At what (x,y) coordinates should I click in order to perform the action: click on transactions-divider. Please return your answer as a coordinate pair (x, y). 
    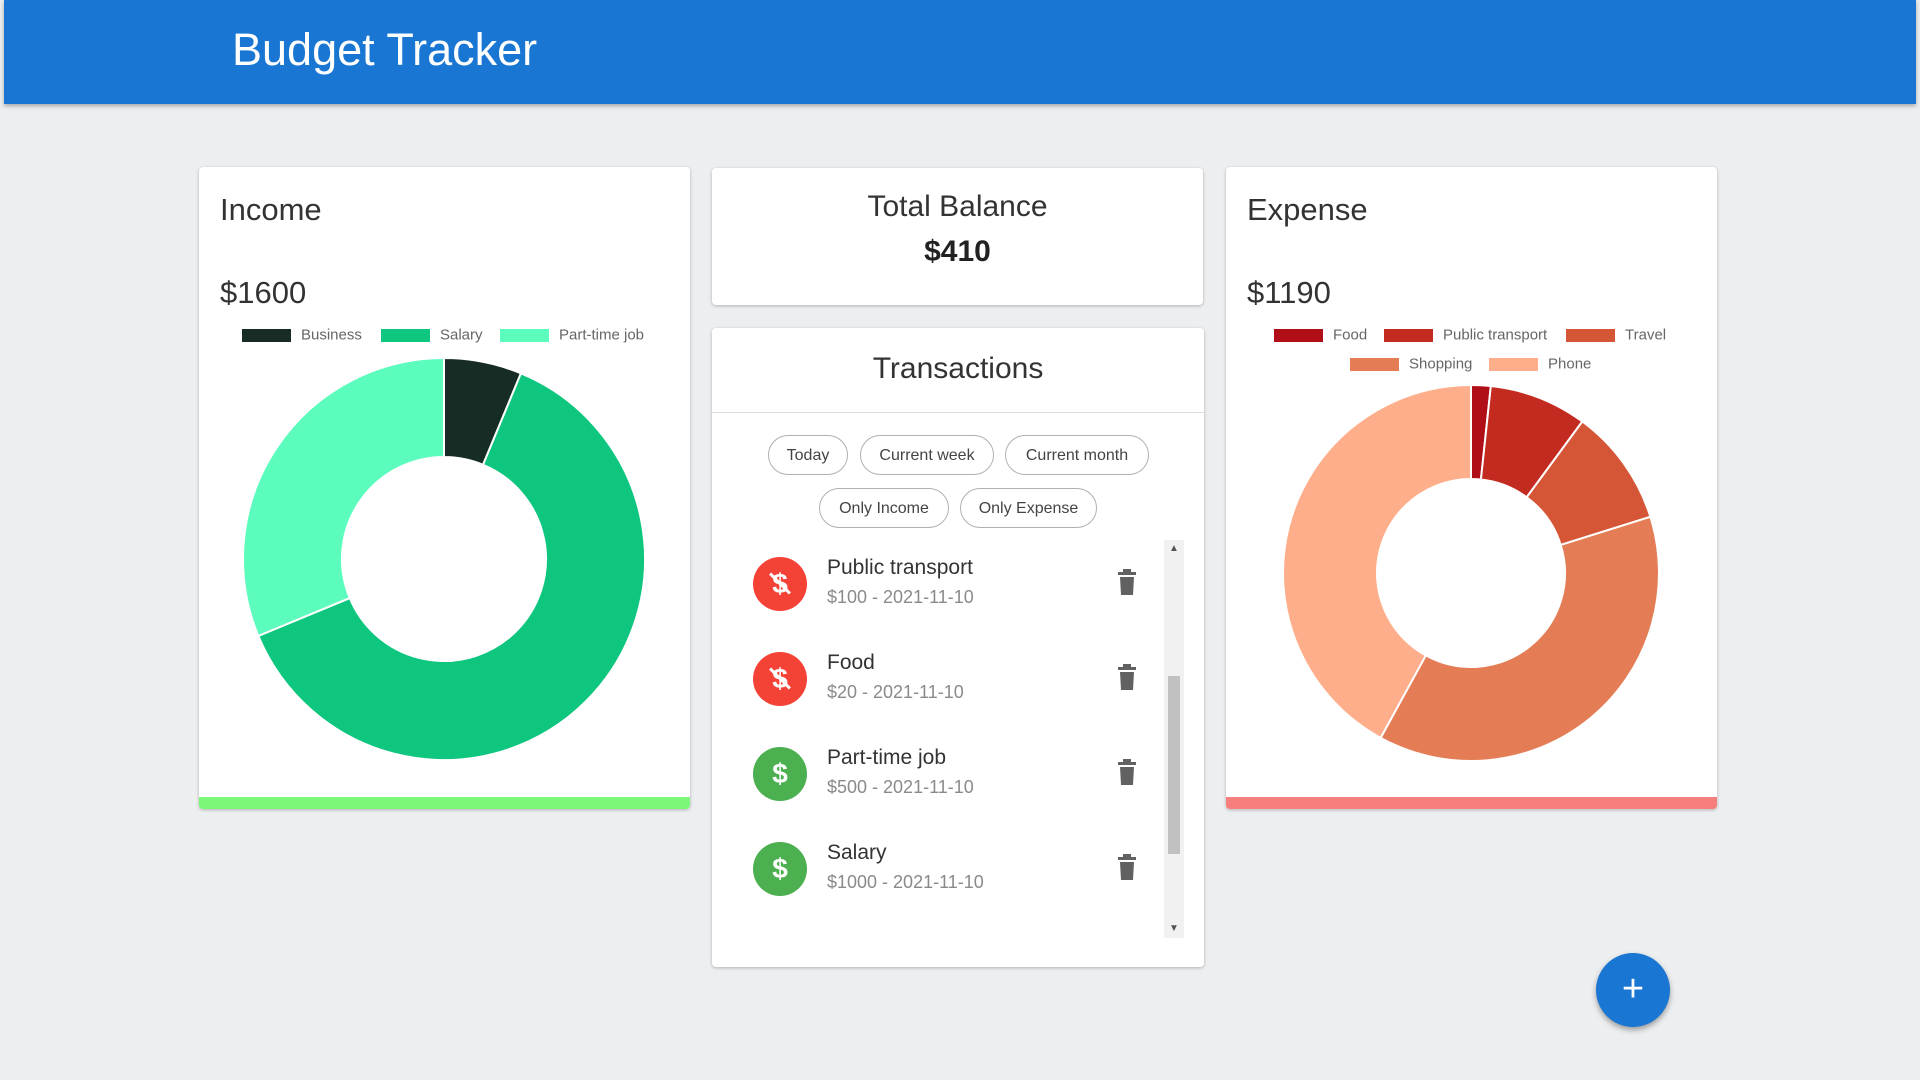
    Looking at the image, I should click on (958, 412).